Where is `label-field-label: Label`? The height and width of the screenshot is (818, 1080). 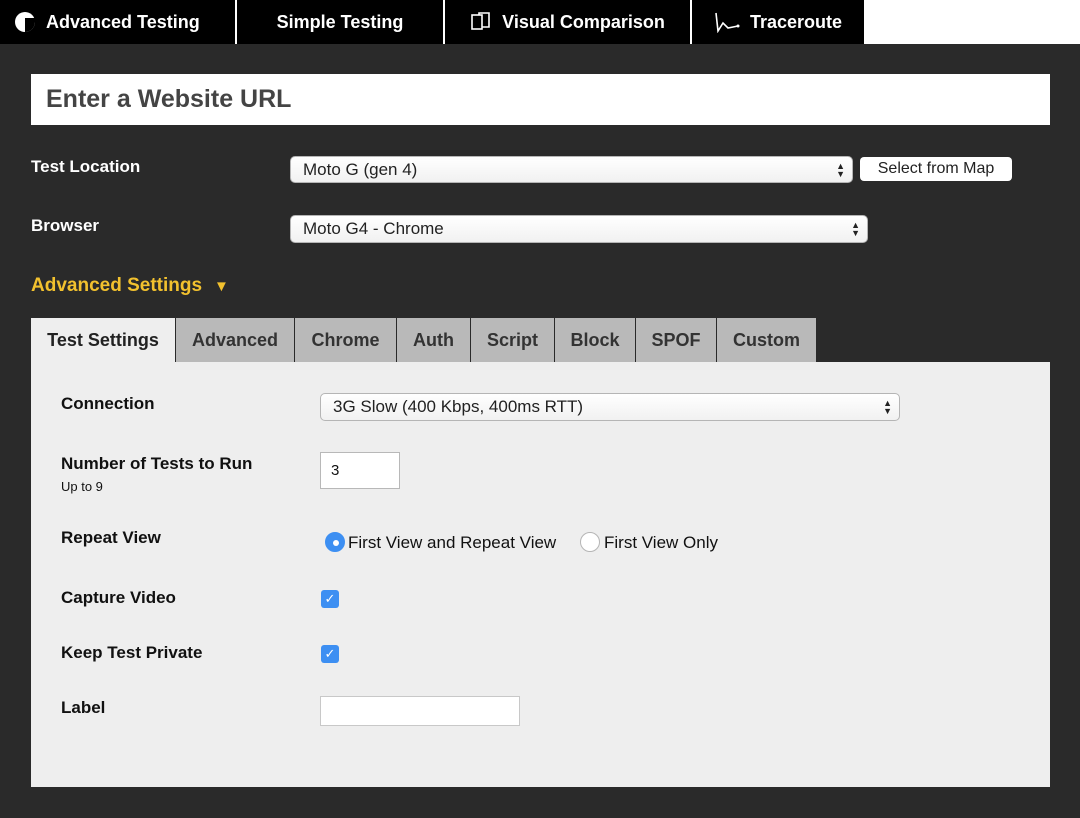
label-field-label: Label is located at coordinates (83, 707).